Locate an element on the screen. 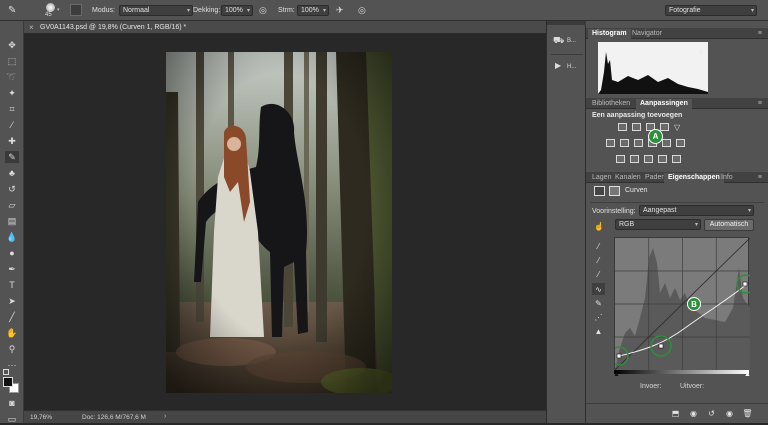  brightness-icon is located at coordinates (622, 127).